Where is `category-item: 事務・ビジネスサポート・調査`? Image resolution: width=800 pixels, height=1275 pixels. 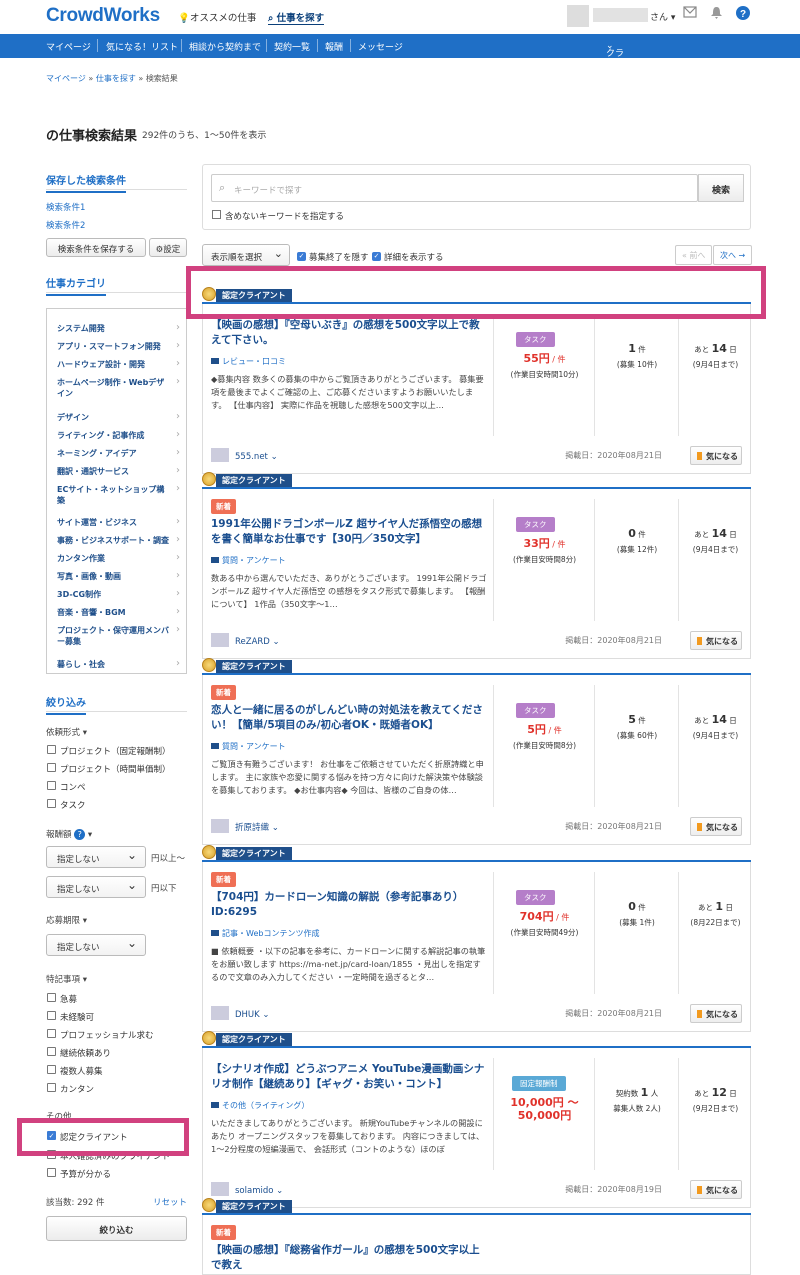 category-item: 事務・ビジネスサポート・調査 is located at coordinates (113, 540).